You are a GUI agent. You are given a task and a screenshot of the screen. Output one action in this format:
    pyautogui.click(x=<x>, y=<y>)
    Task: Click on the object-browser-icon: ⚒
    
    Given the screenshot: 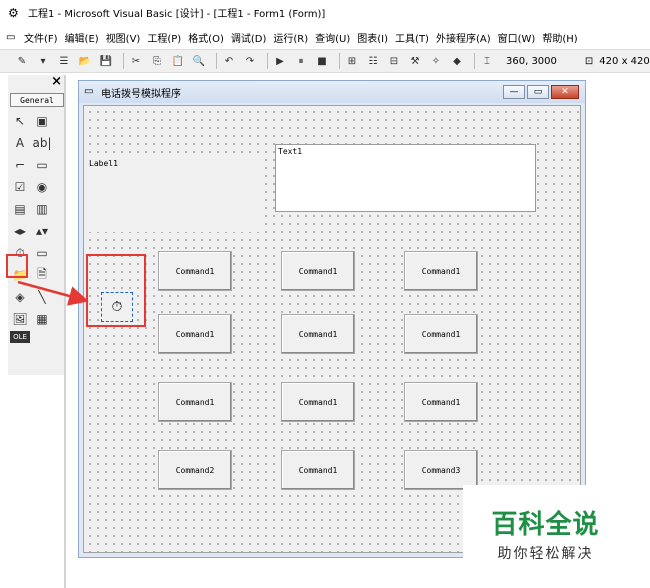 What is the action you would take?
    pyautogui.click(x=415, y=61)
    